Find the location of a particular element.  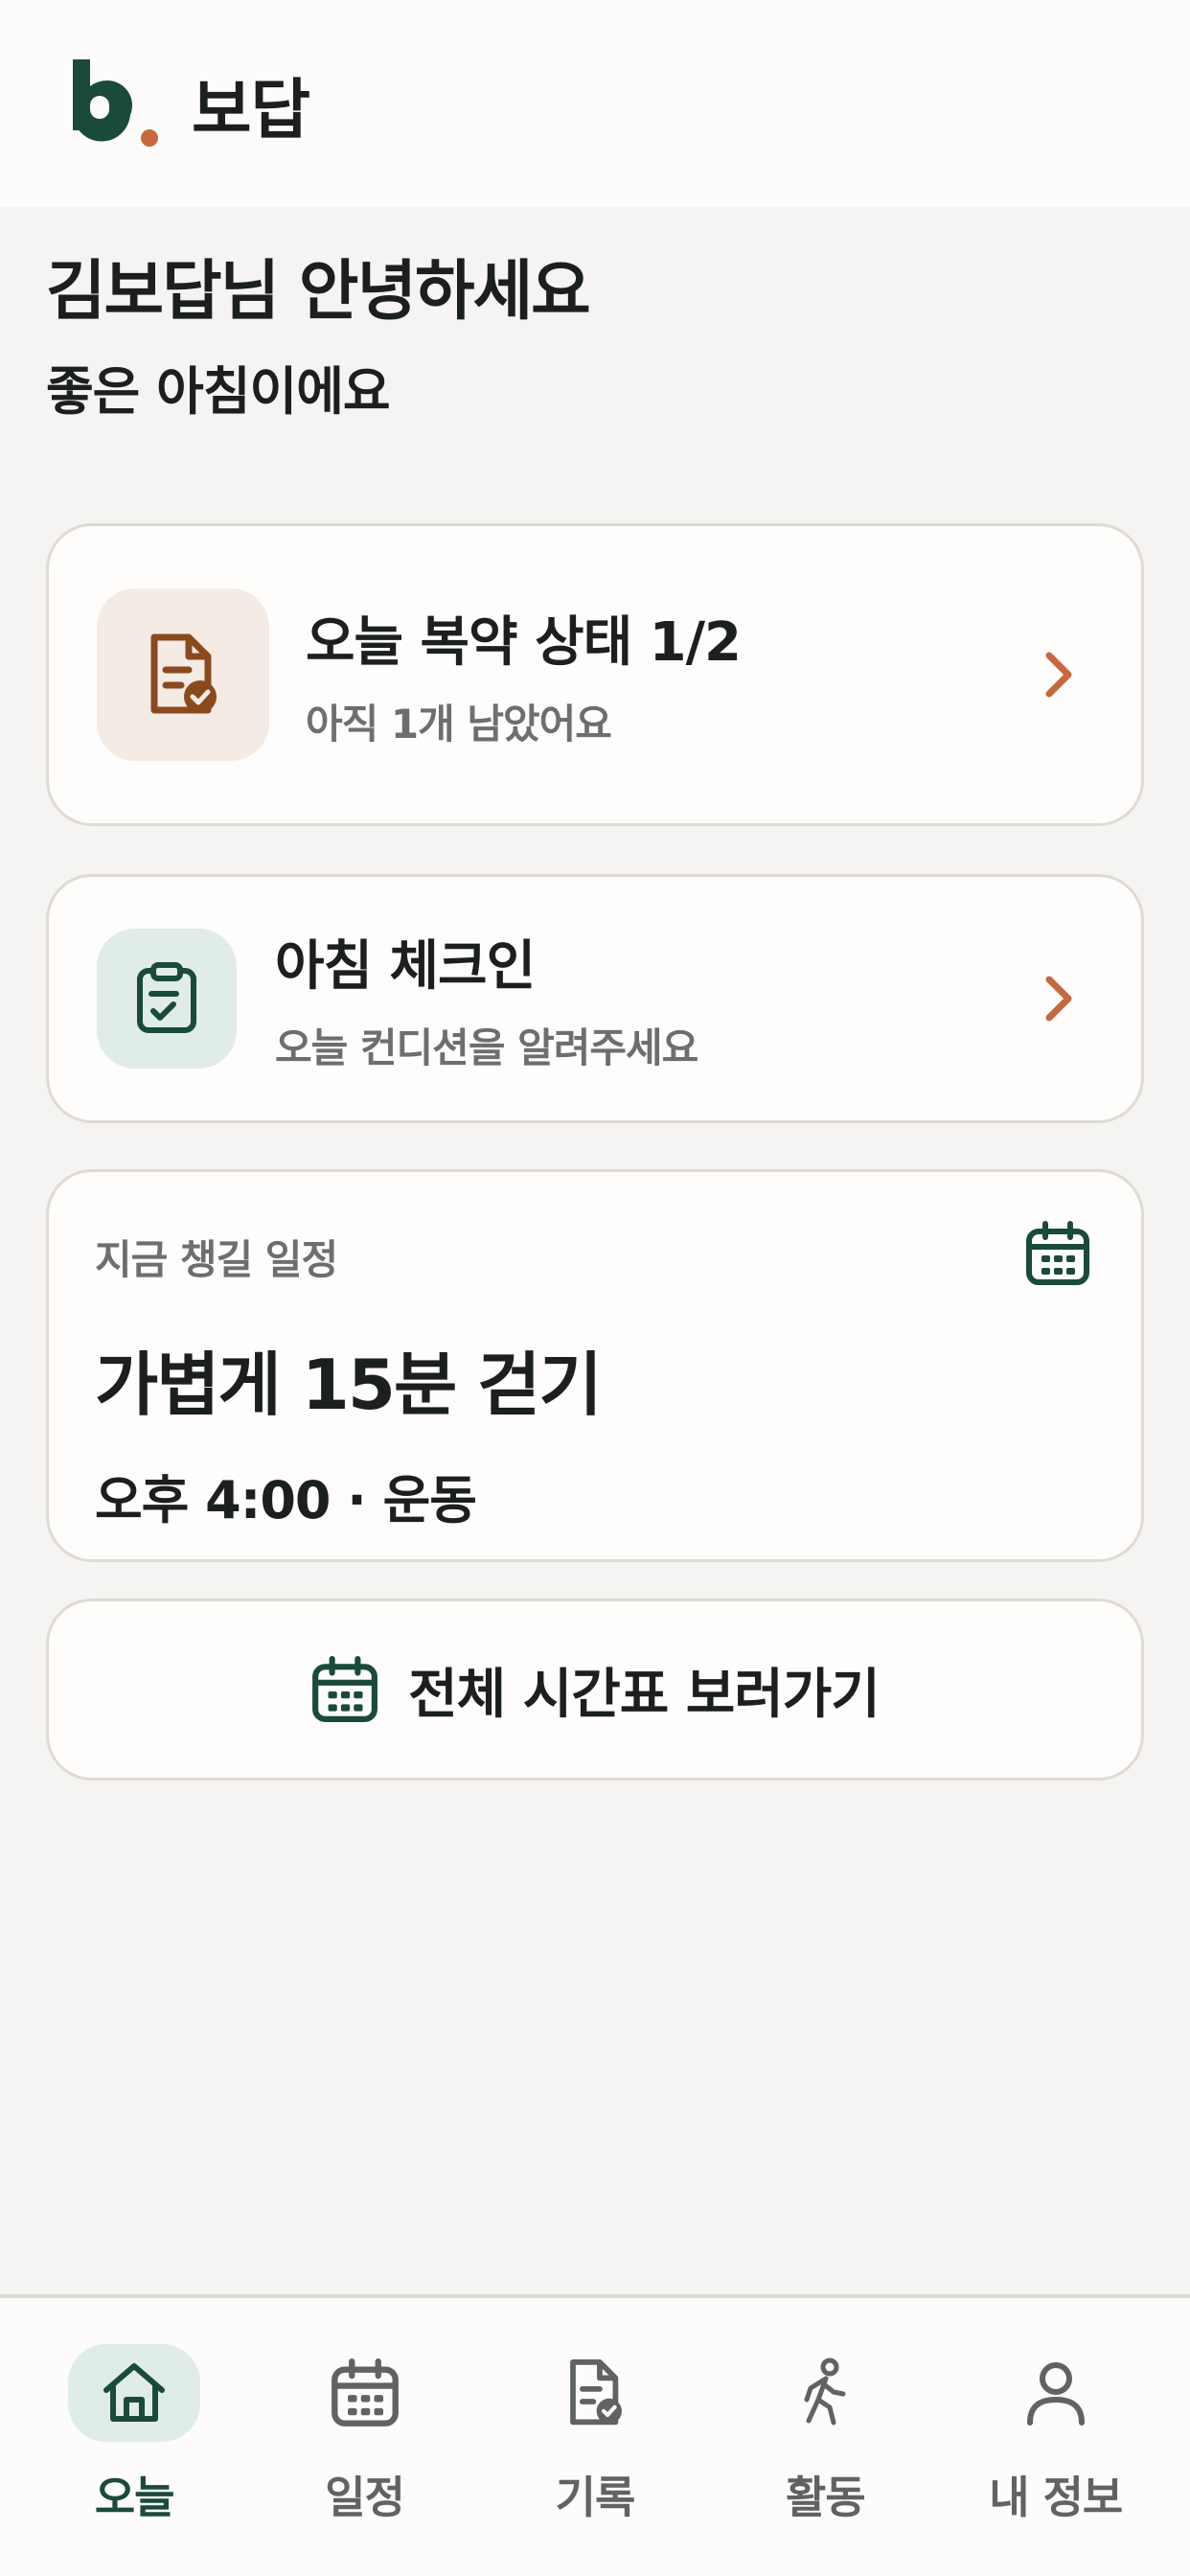

morning-checkin-card: 아침 체크인 오늘 컨디션을 알려주세요 is located at coordinates (595, 998).